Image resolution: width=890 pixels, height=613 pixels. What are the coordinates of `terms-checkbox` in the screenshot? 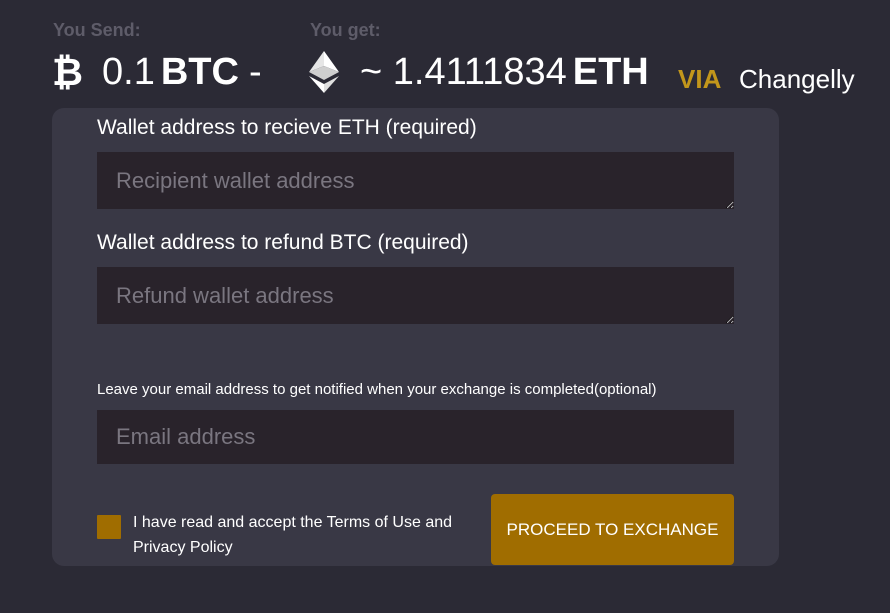 It's located at (109, 527).